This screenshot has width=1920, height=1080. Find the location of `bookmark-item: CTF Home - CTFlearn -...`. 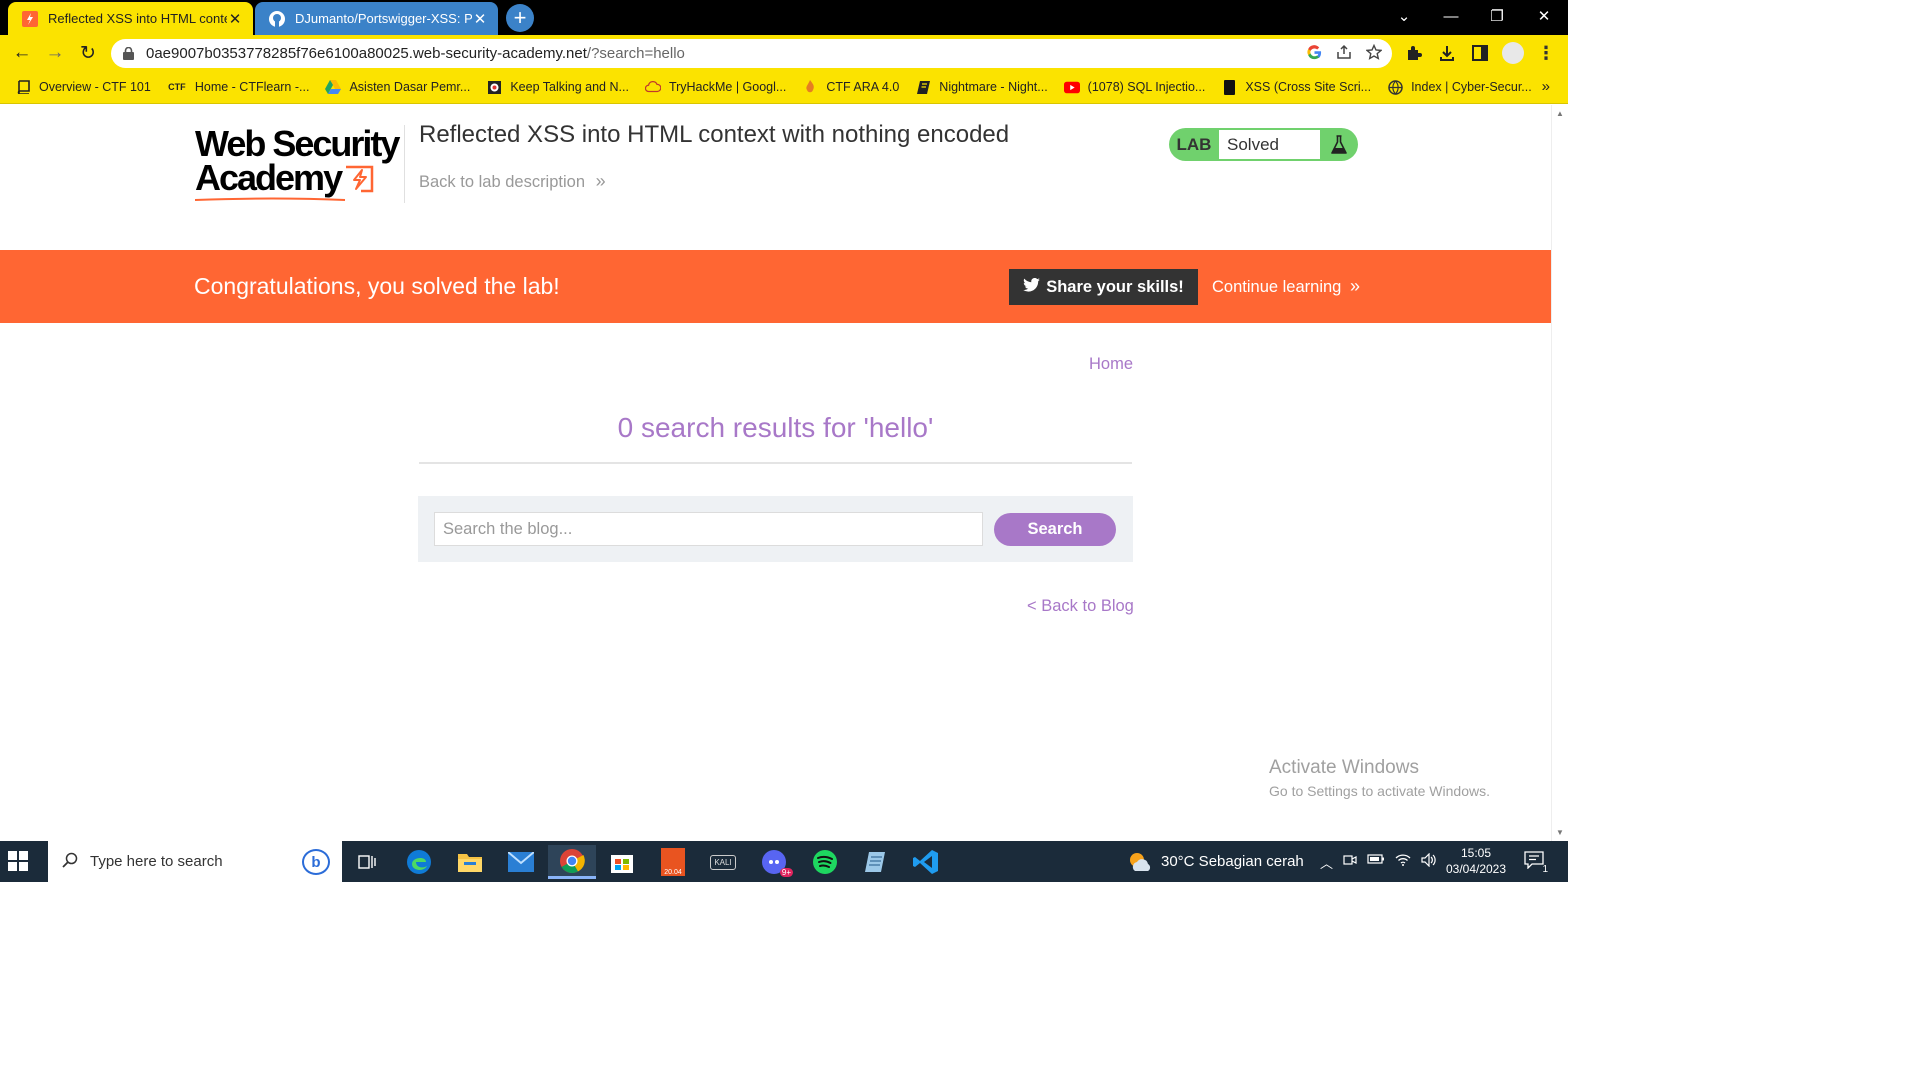

bookmark-item: CTF Home - CTFlearn -... is located at coordinates (238, 87).